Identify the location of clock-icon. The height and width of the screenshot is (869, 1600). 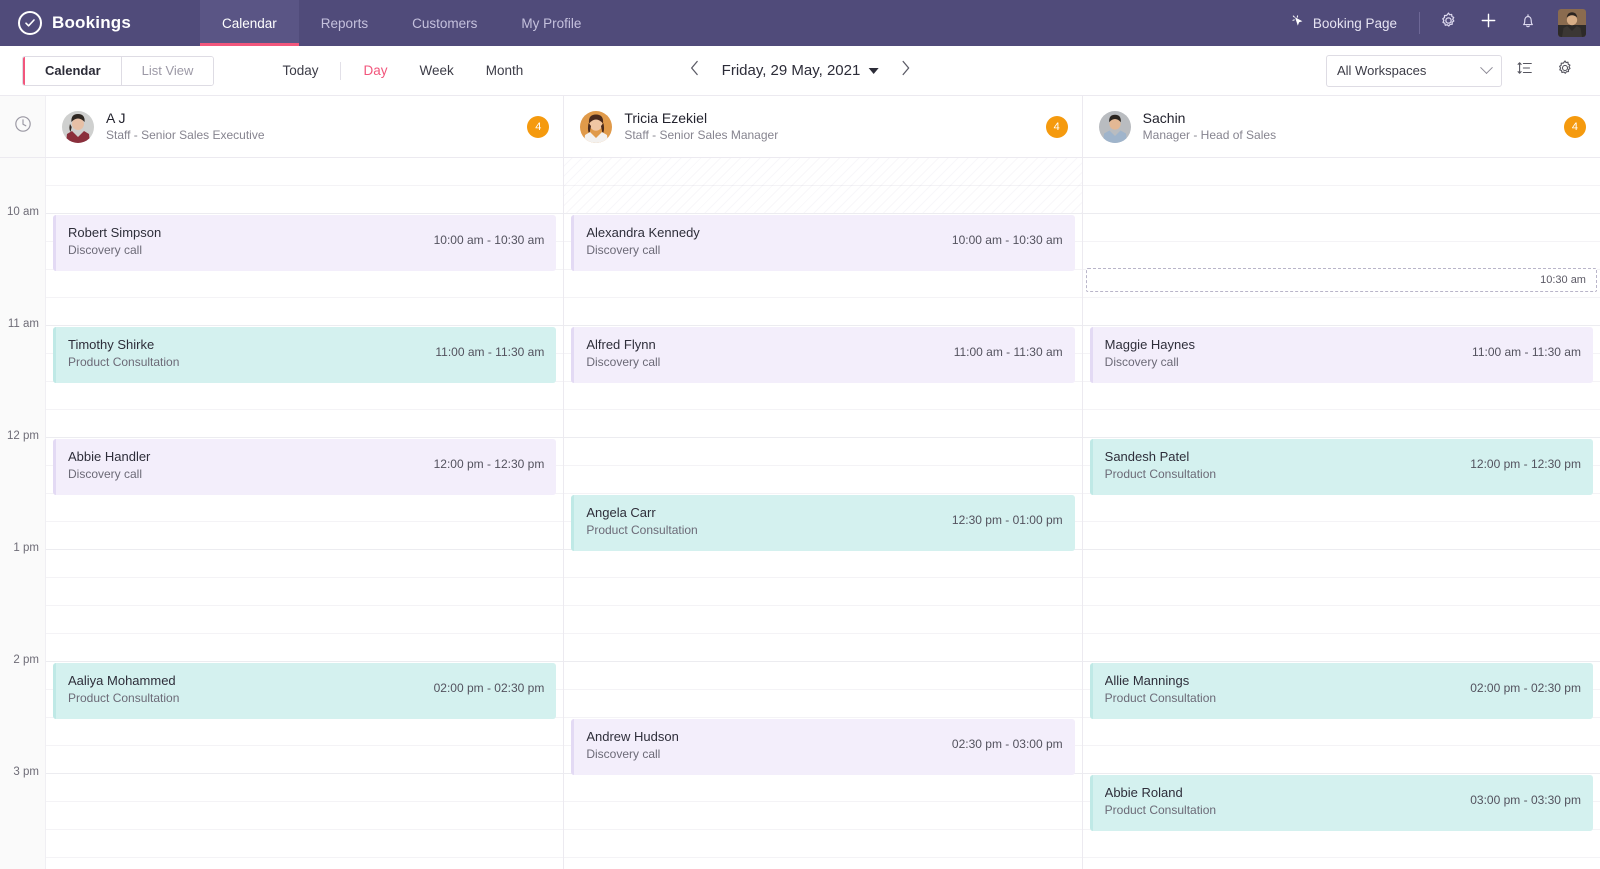
(23, 126).